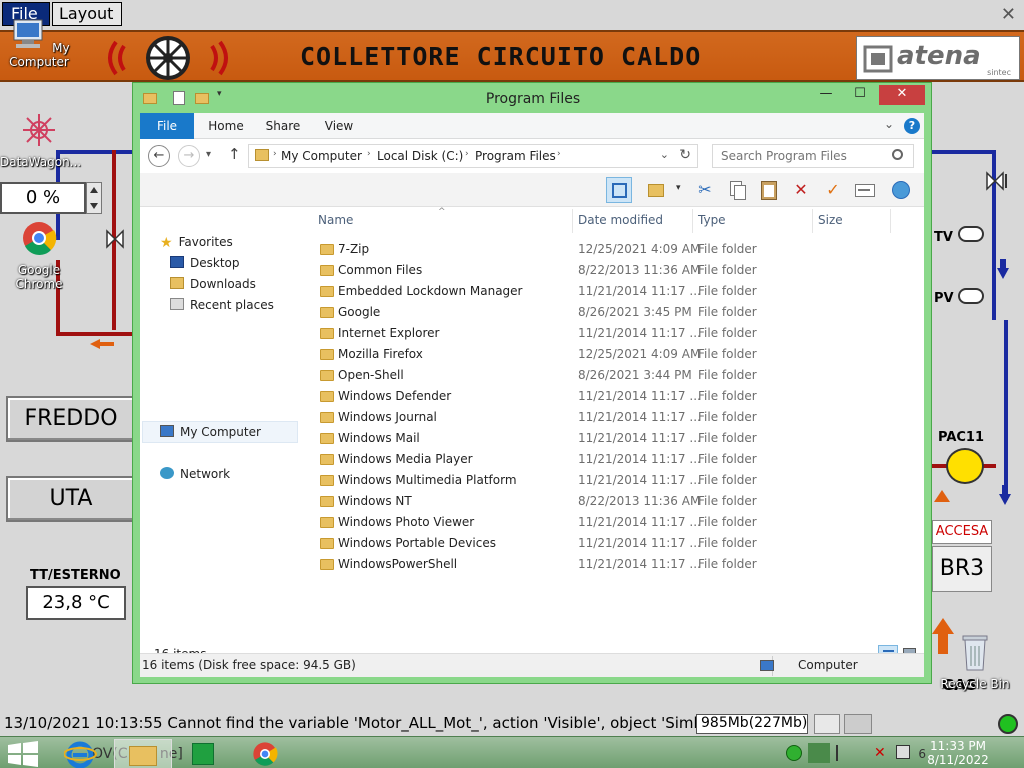 This screenshot has height=768, width=1024. Describe the element at coordinates (23, 754) in the screenshot. I see `start-button-windows-icon` at that location.